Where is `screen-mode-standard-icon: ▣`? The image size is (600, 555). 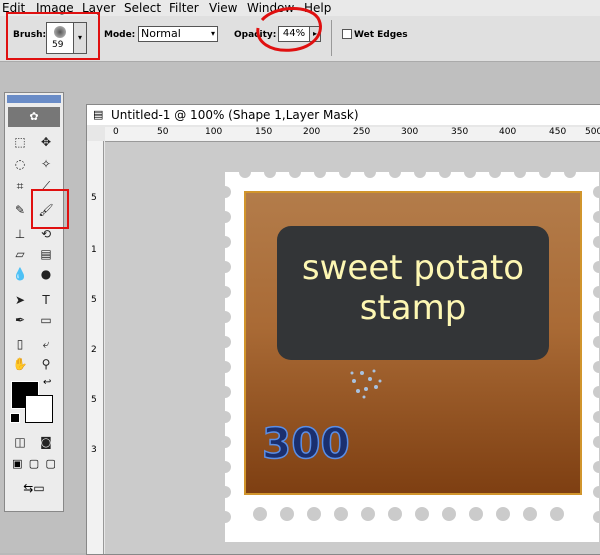
screen-mode-standard-icon: ▣ is located at coordinates (17, 465).